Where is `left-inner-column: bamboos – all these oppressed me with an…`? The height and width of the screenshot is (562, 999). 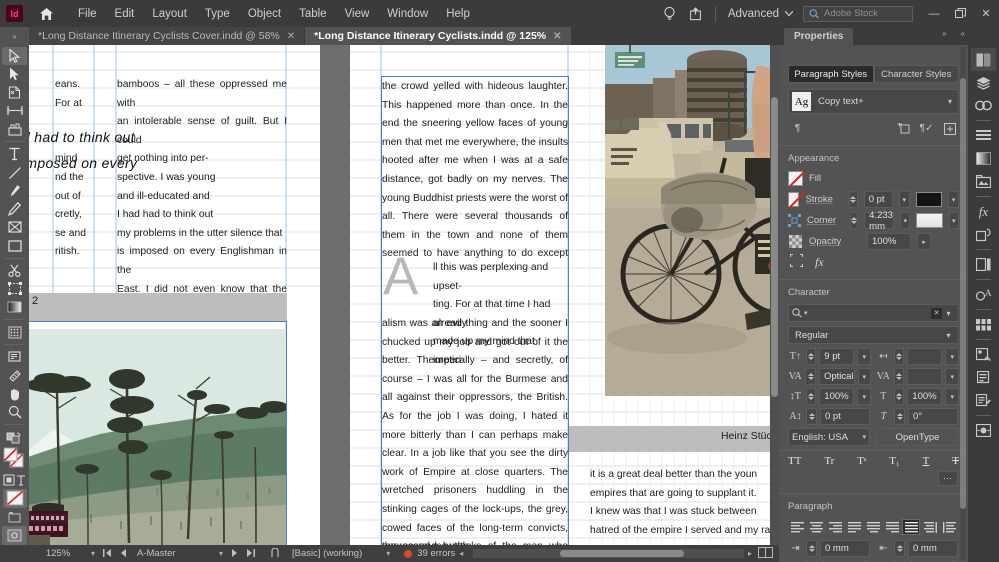 left-inner-column: bamboos – all these oppressed me with an… is located at coordinates (202, 184).